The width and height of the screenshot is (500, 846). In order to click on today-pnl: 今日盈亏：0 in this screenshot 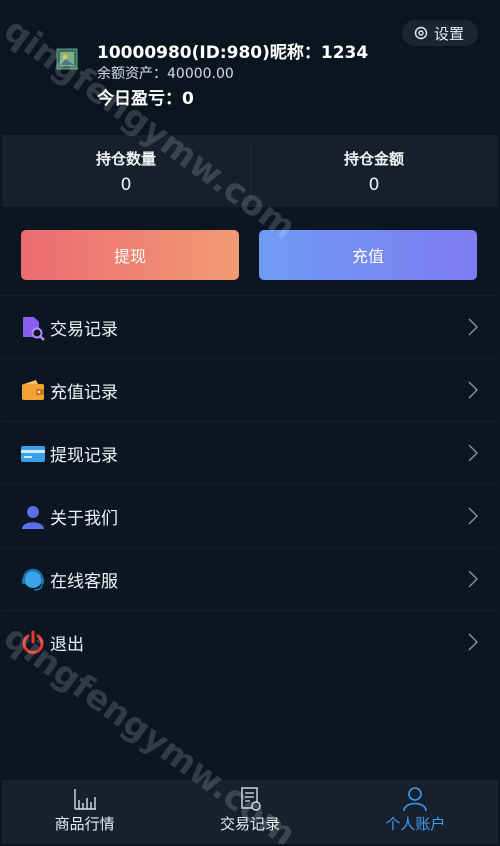, I will do `click(145, 99)`.